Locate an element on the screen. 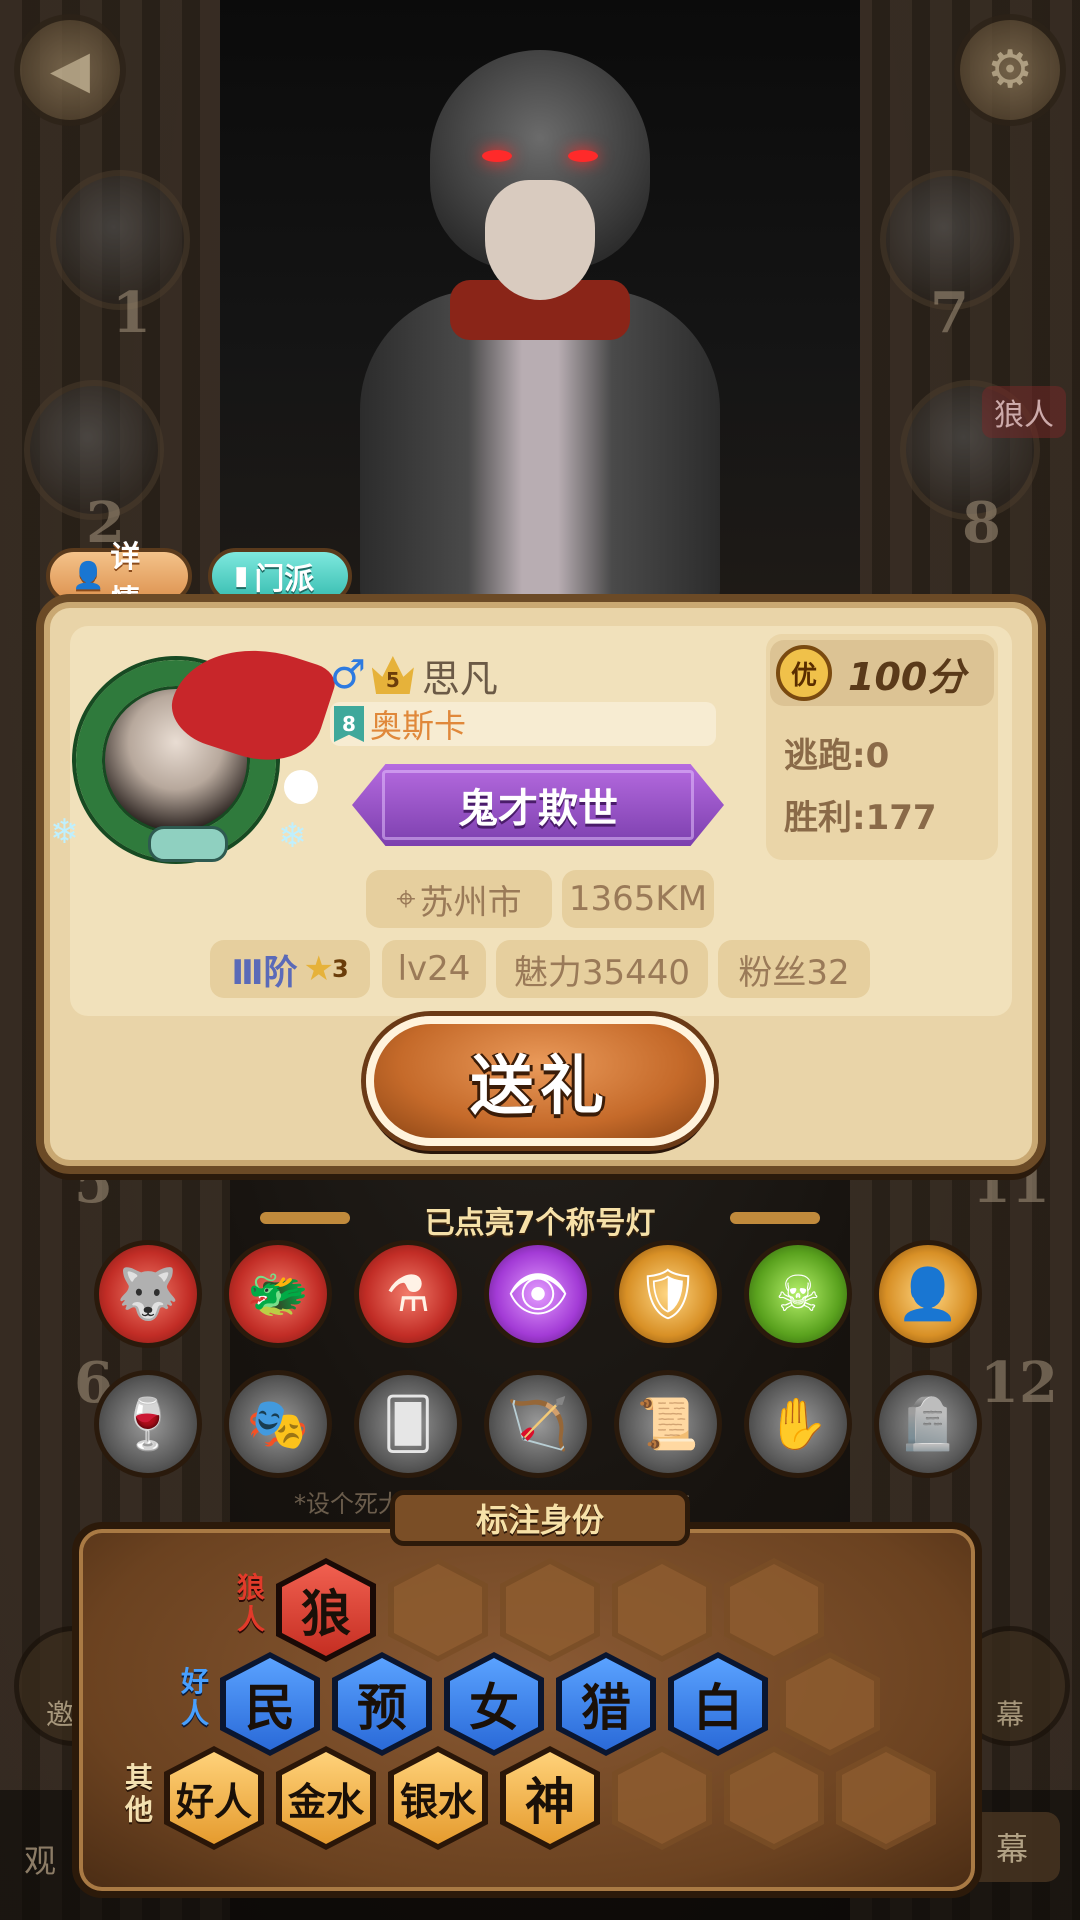  vip-level: 5 is located at coordinates (392, 680).